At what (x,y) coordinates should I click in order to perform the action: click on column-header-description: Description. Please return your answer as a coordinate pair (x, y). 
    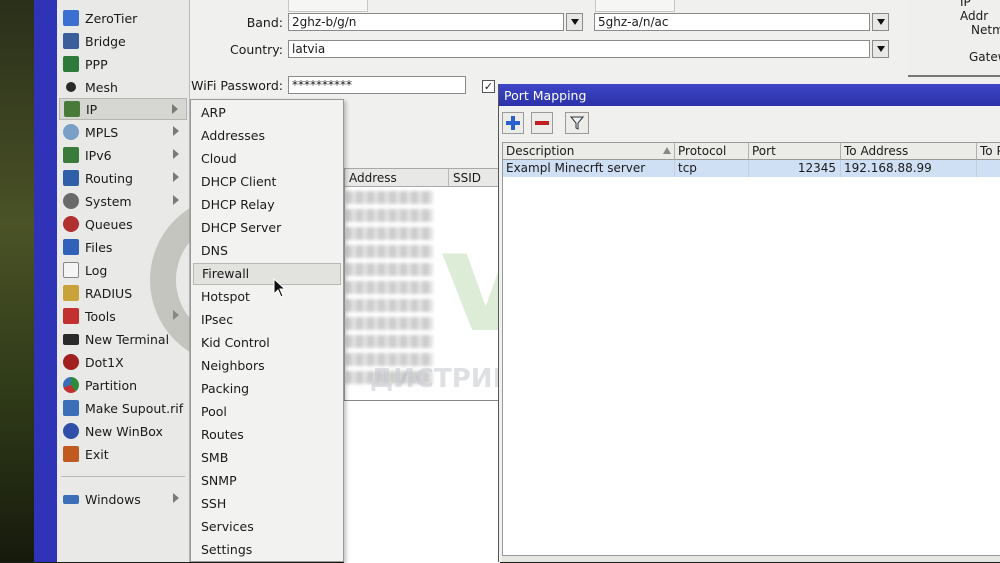
    Looking at the image, I should click on (589, 151).